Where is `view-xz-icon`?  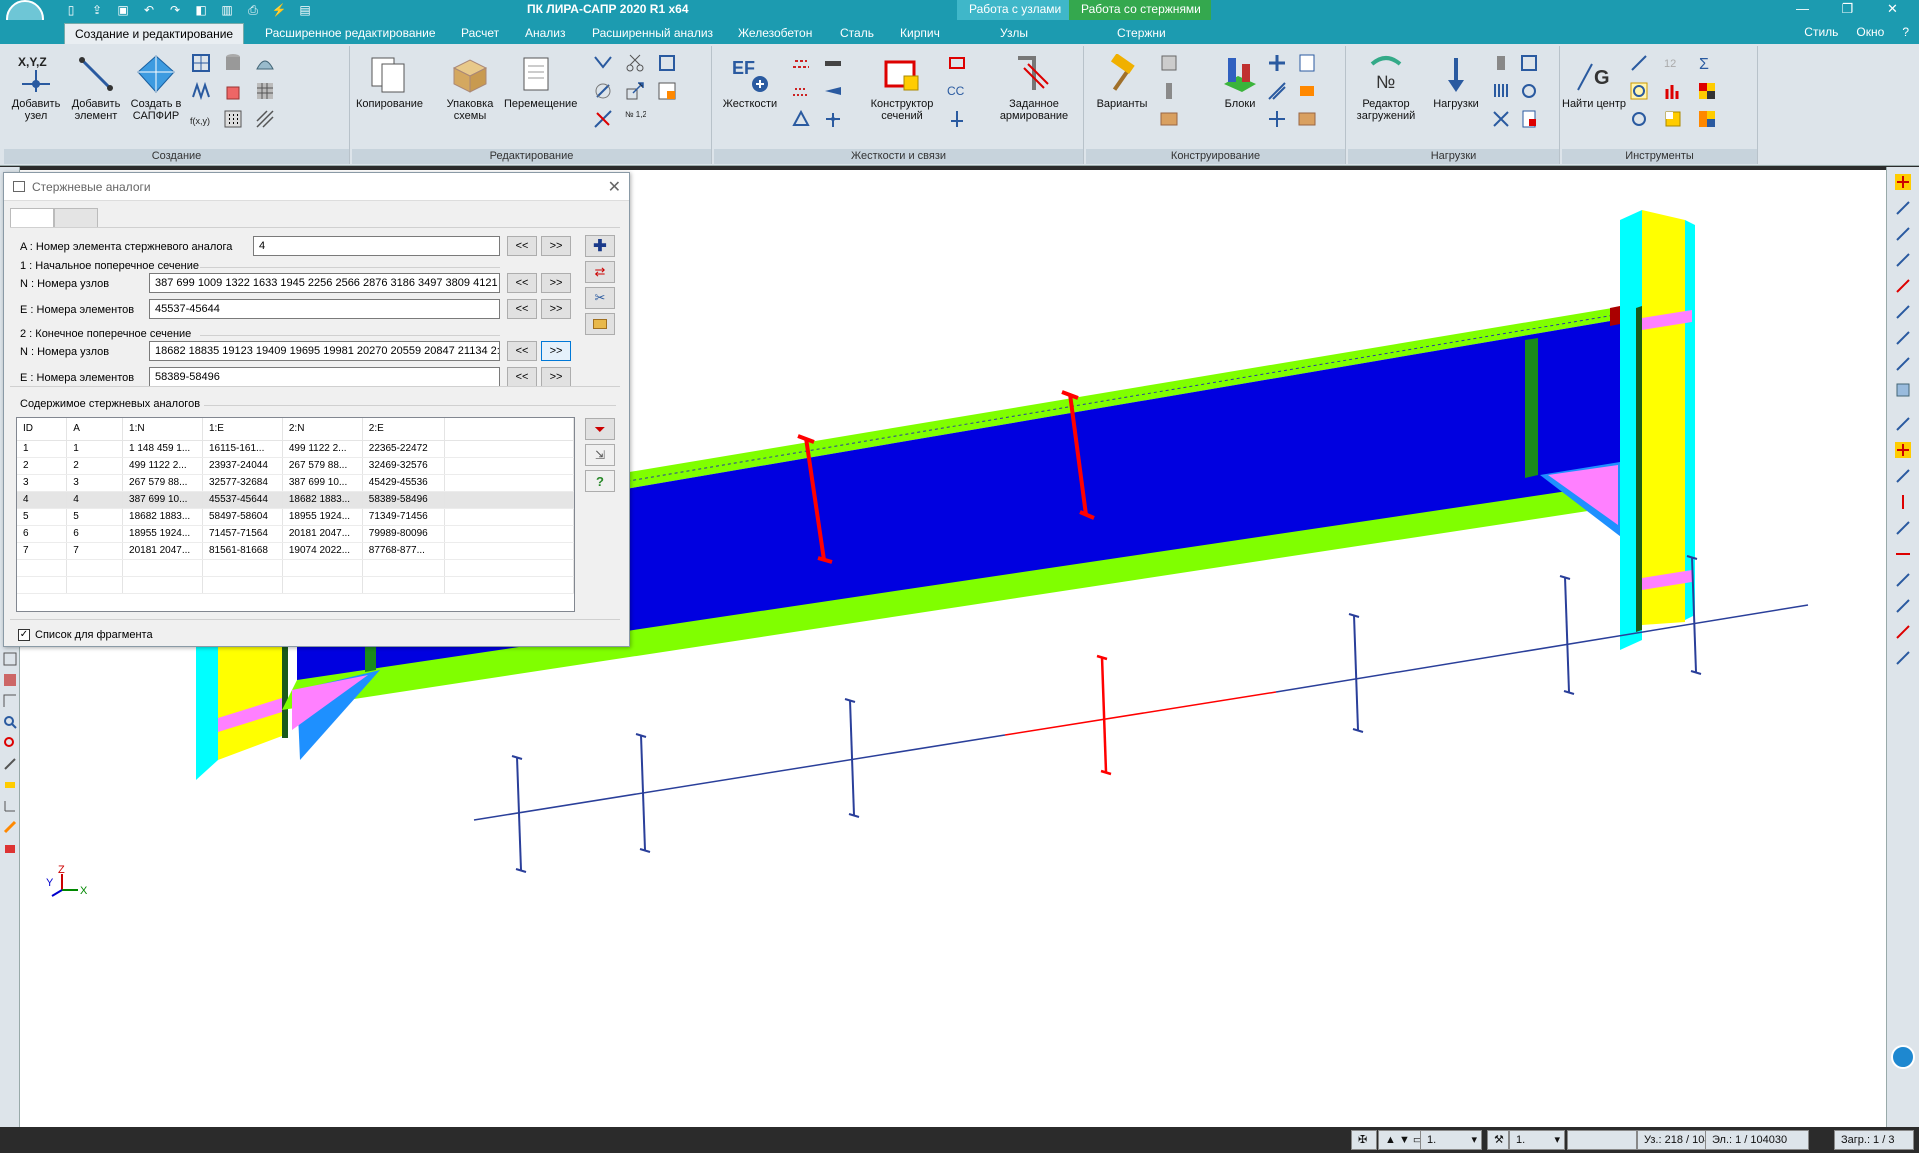 view-xz-icon is located at coordinates (1903, 234).